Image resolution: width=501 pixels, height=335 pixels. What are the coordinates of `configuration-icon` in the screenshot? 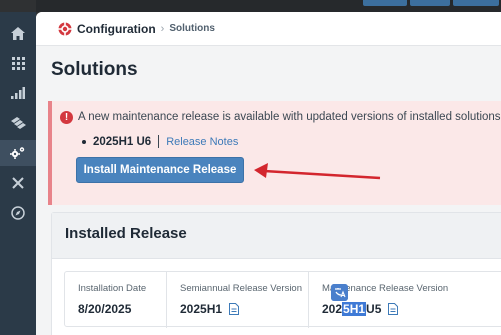 It's located at (65, 28).